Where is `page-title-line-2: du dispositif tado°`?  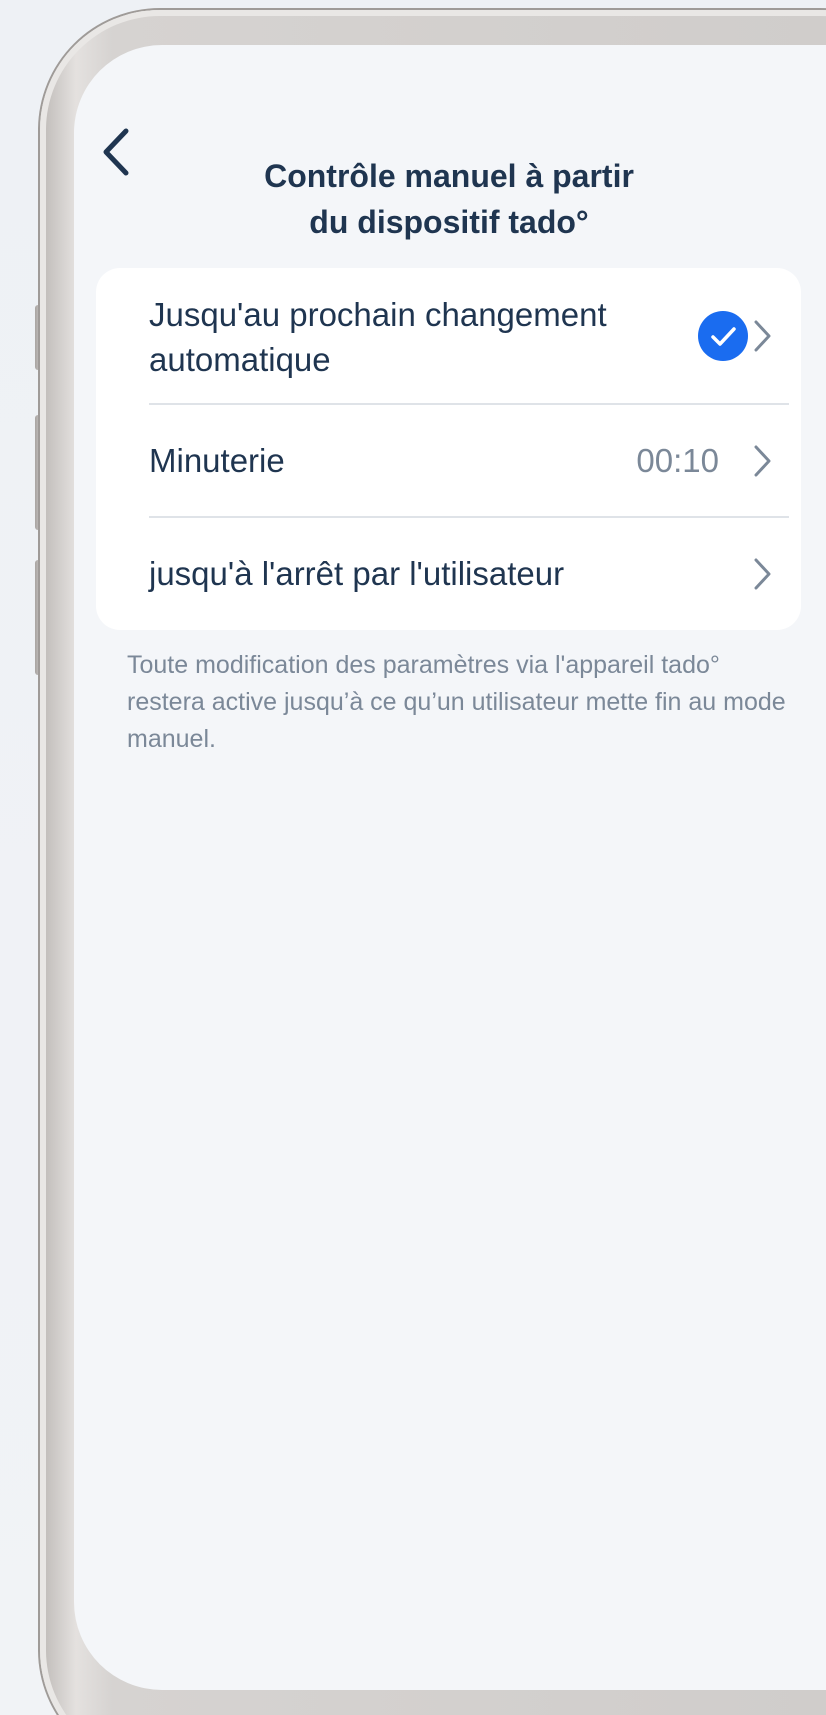
page-title-line-2: du dispositif tado° is located at coordinates (449, 222).